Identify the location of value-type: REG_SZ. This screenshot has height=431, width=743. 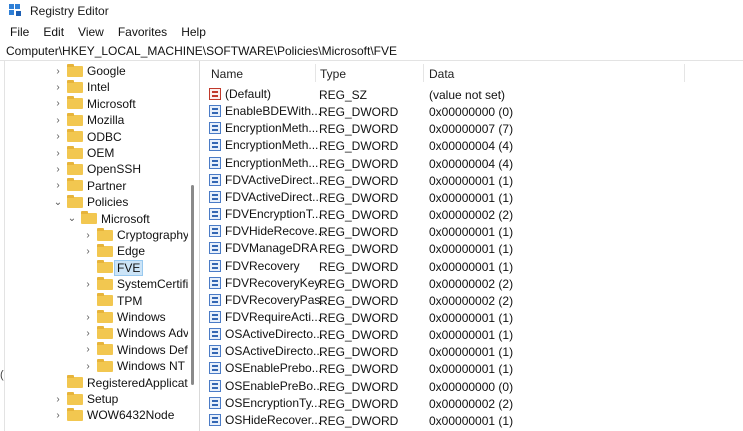
(343, 95).